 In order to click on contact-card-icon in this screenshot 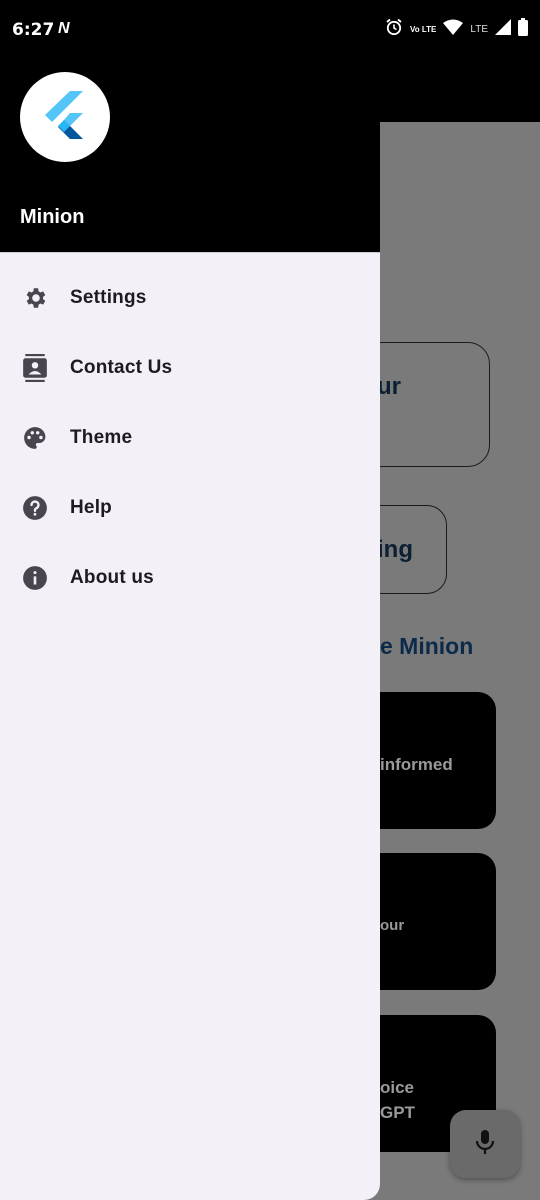, I will do `click(35, 368)`.